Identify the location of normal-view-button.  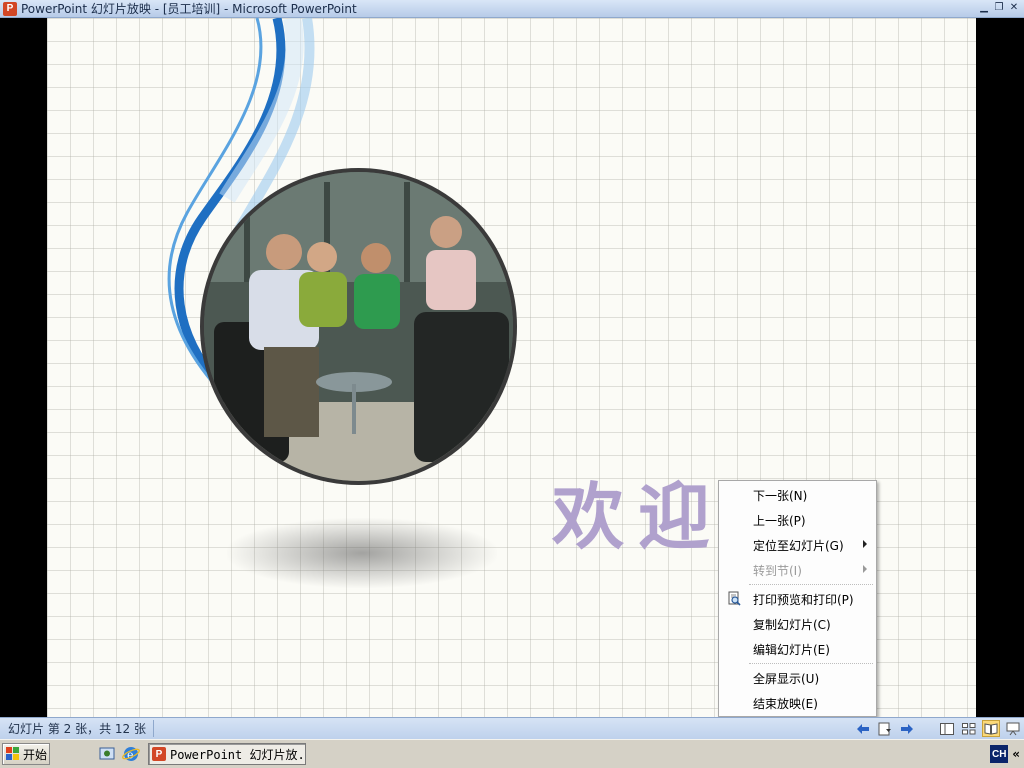
(947, 728).